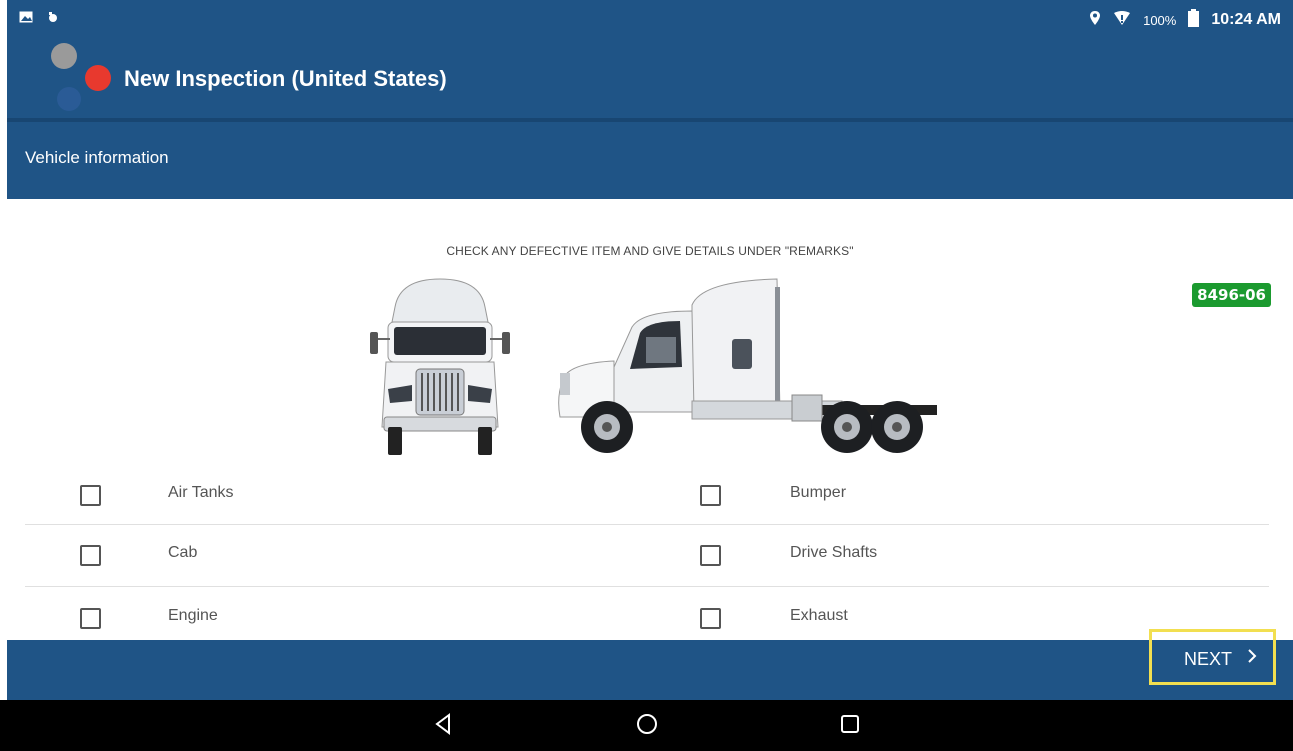 The height and width of the screenshot is (751, 1293). What do you see at coordinates (647, 556) in the screenshot?
I see `list-item: Cab Drive Shafts` at bounding box center [647, 556].